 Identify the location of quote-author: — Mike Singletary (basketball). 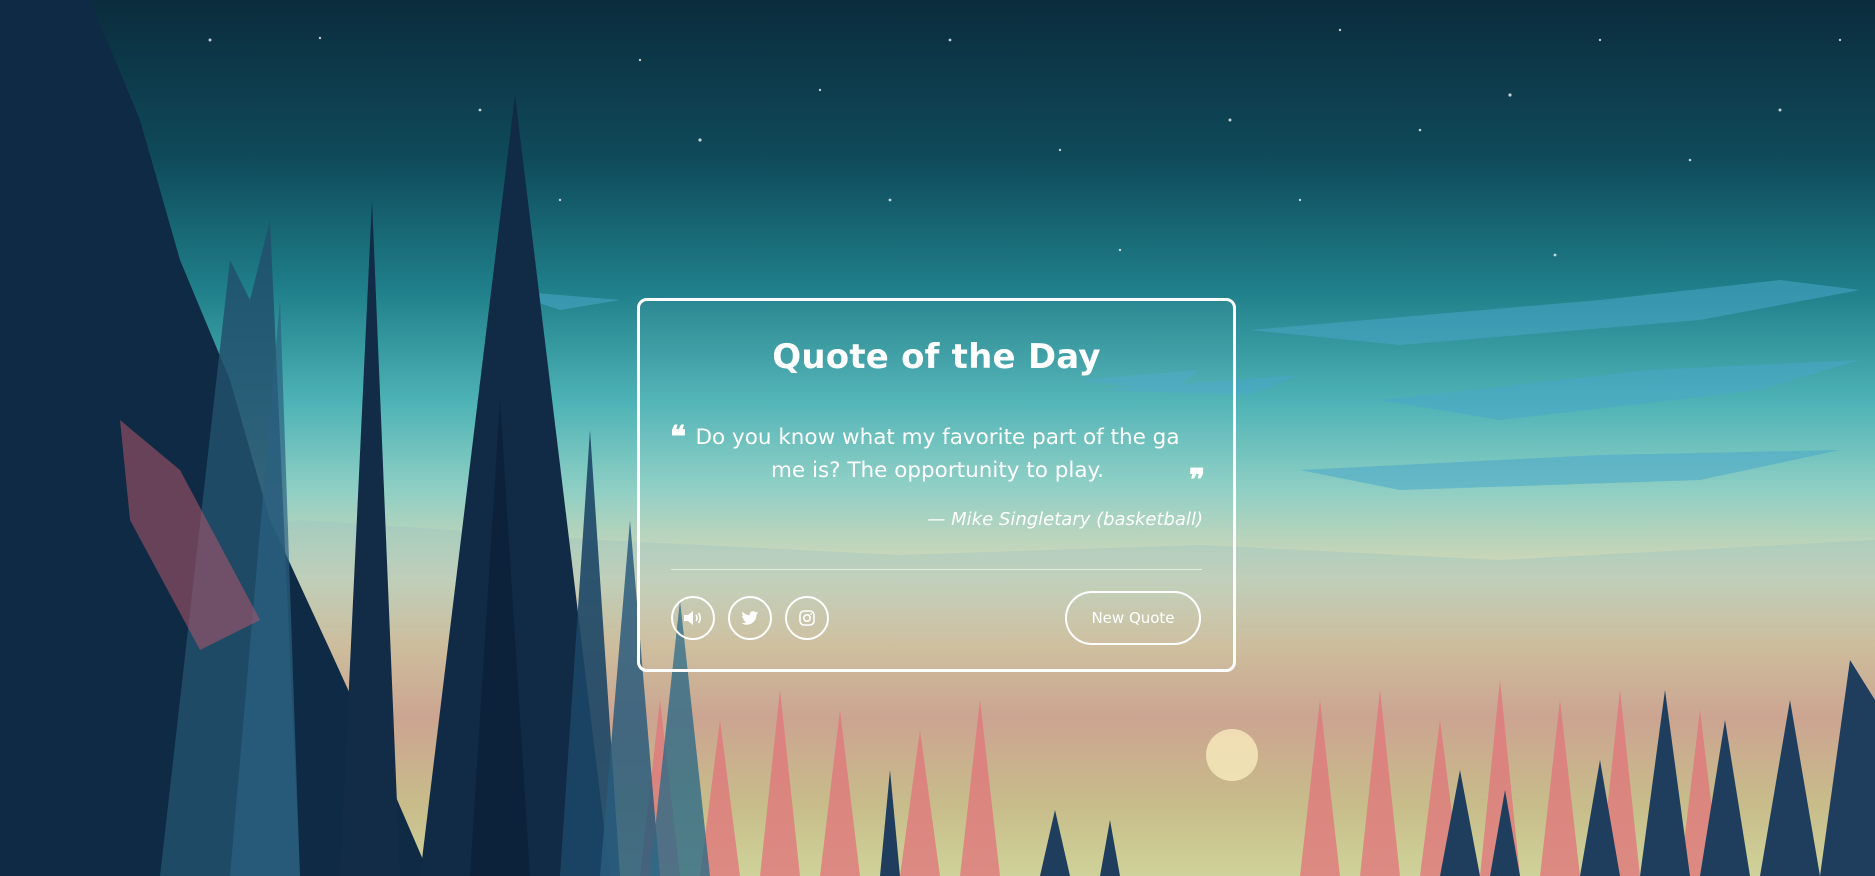
(1065, 519).